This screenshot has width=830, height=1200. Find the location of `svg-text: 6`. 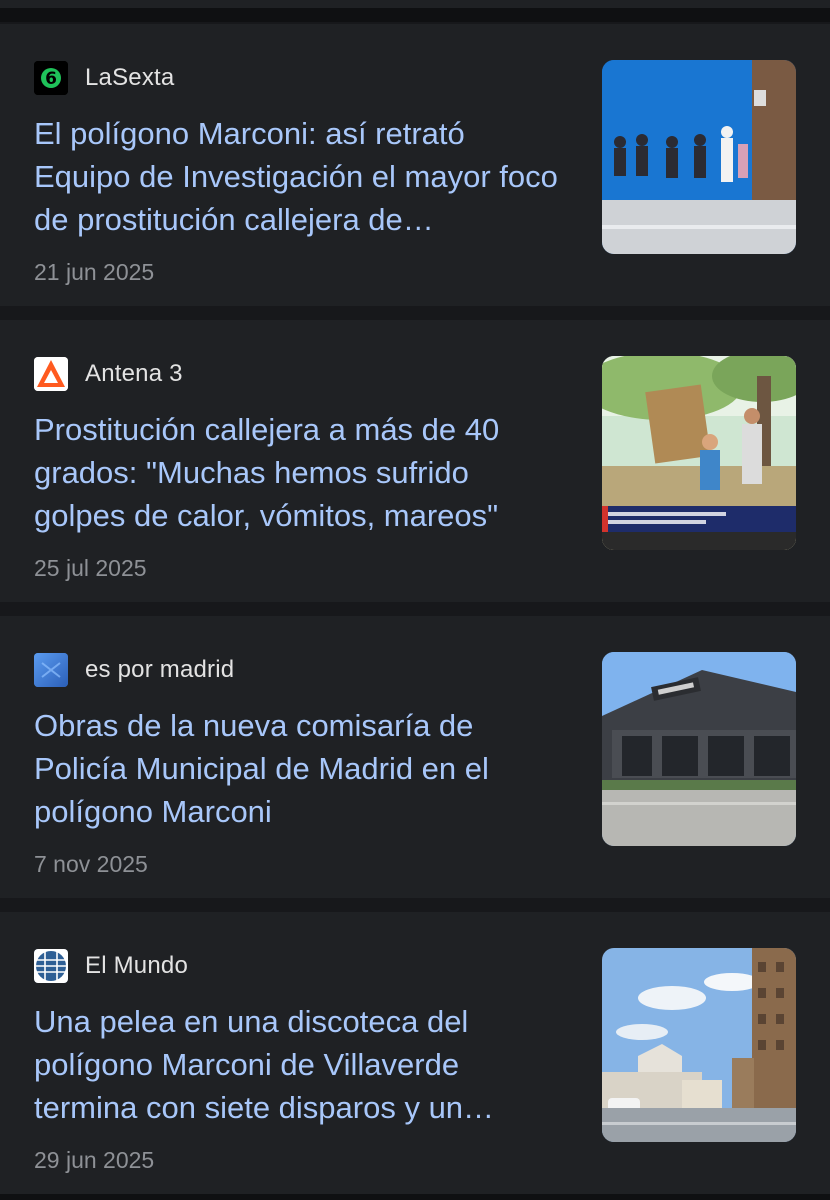

svg-text: 6 is located at coordinates (51, 79).